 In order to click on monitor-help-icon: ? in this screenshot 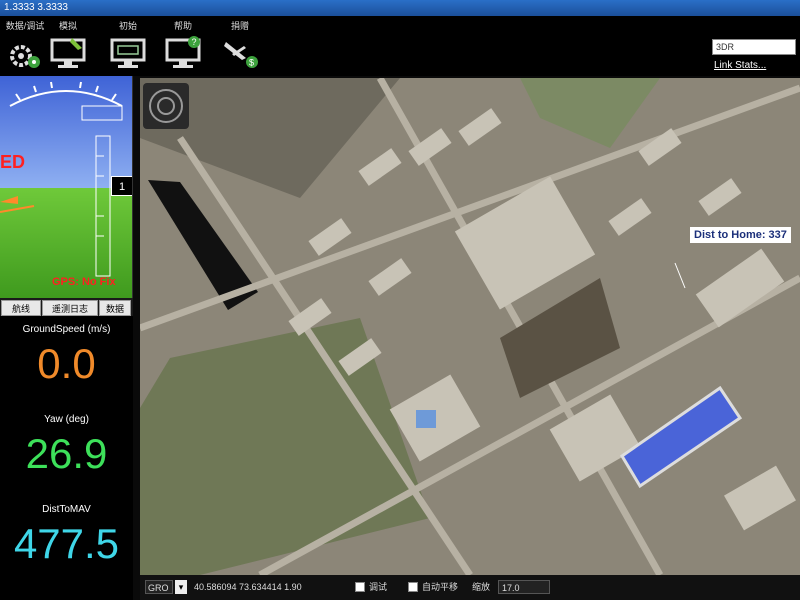, I will do `click(183, 52)`.